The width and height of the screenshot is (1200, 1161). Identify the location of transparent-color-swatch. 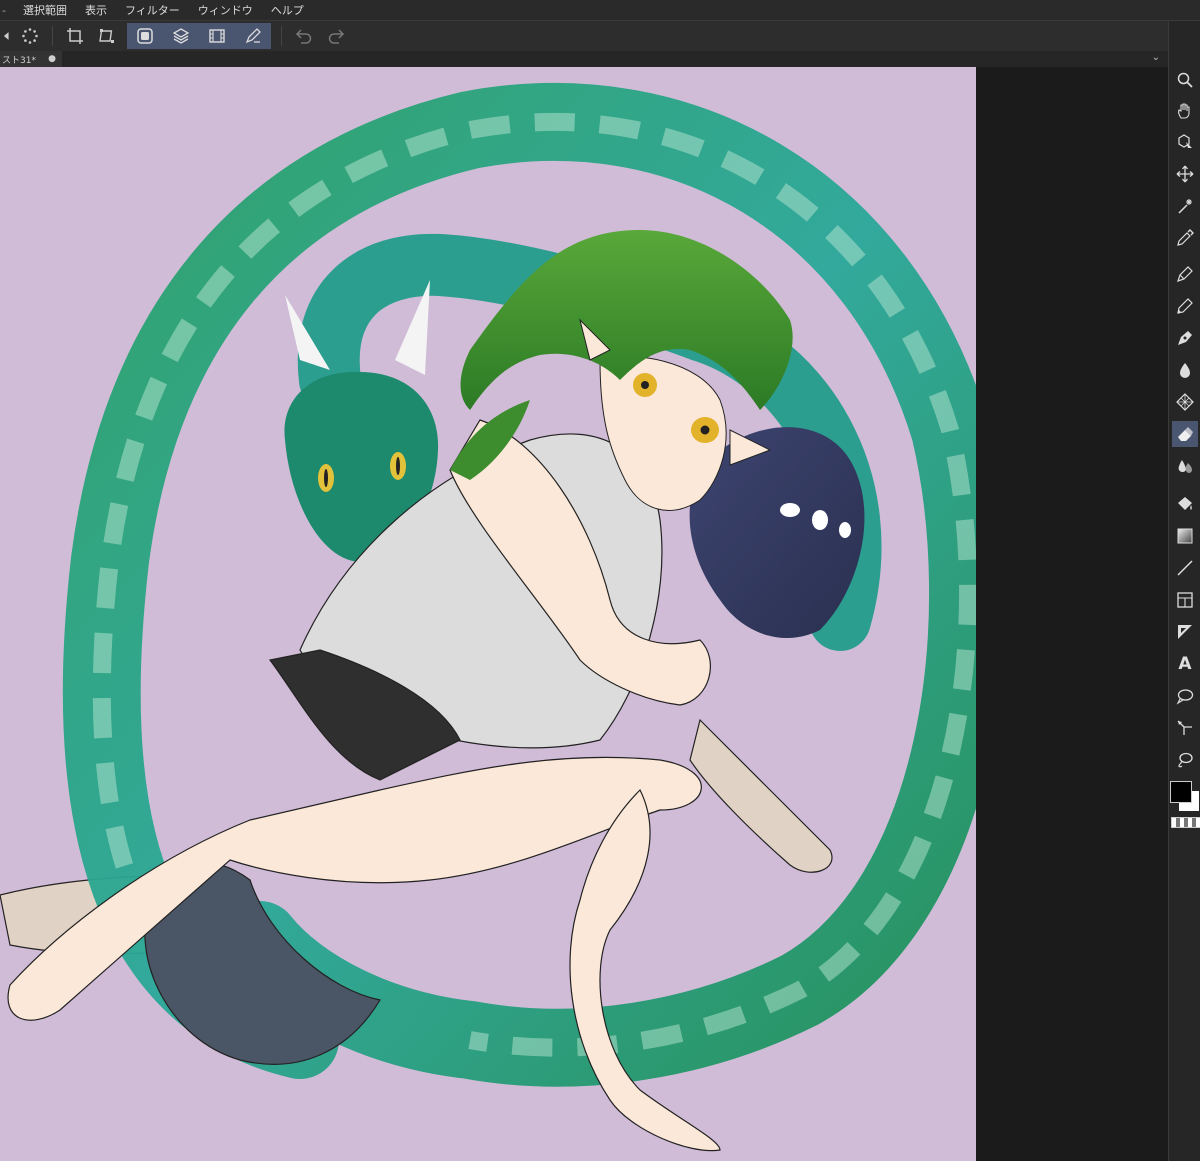
(1185, 822).